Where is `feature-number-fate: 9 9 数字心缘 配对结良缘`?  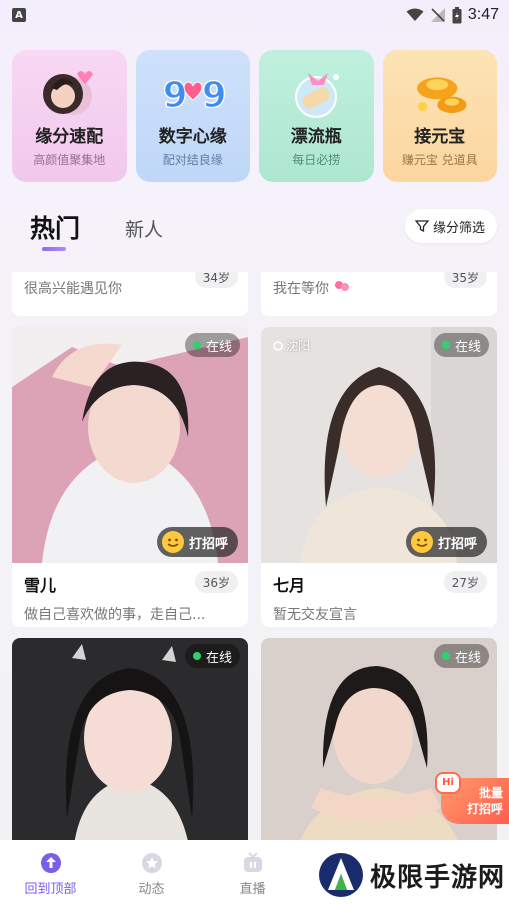 feature-number-fate: 9 9 数字心缘 配对结良缘 is located at coordinates (192, 116).